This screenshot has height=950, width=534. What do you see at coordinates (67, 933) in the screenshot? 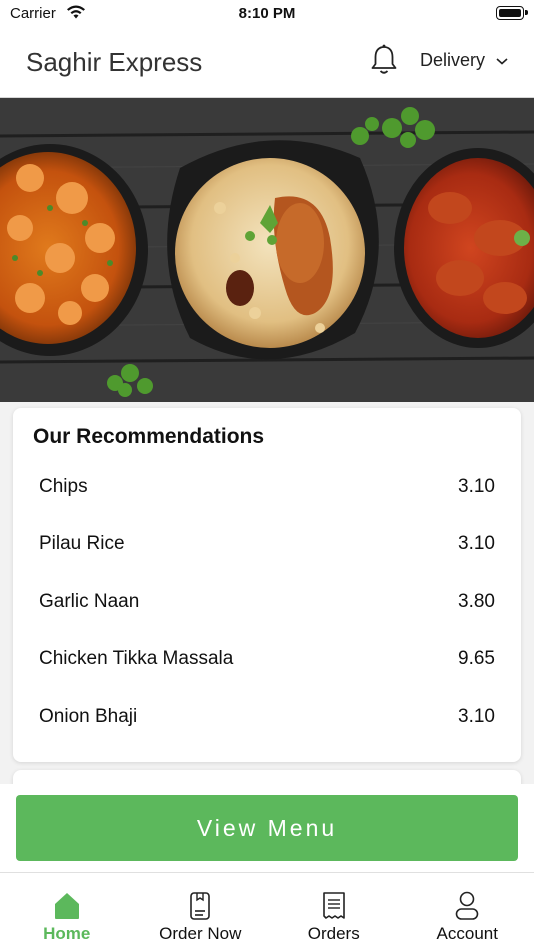
I see `tab-label: Home` at bounding box center [67, 933].